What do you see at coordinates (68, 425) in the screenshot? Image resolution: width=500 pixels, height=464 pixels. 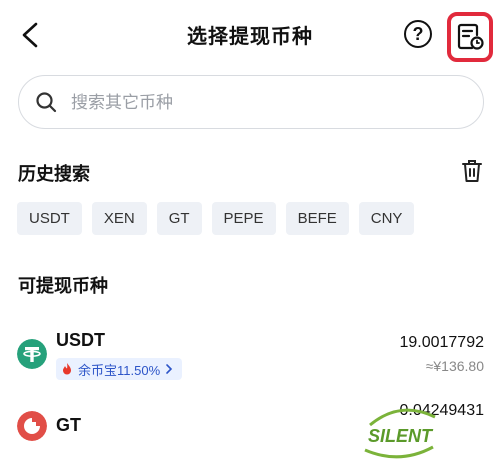 I see `coin-name: GT` at bounding box center [68, 425].